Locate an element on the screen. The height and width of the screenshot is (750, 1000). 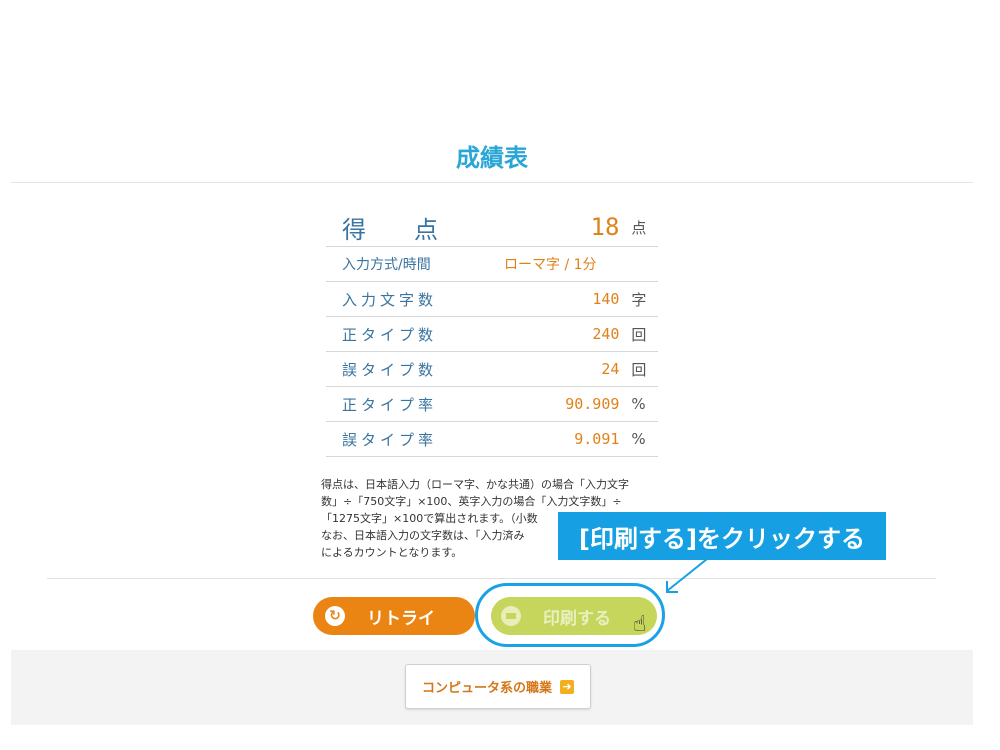
row-value: 140 is located at coordinates (606, 299).